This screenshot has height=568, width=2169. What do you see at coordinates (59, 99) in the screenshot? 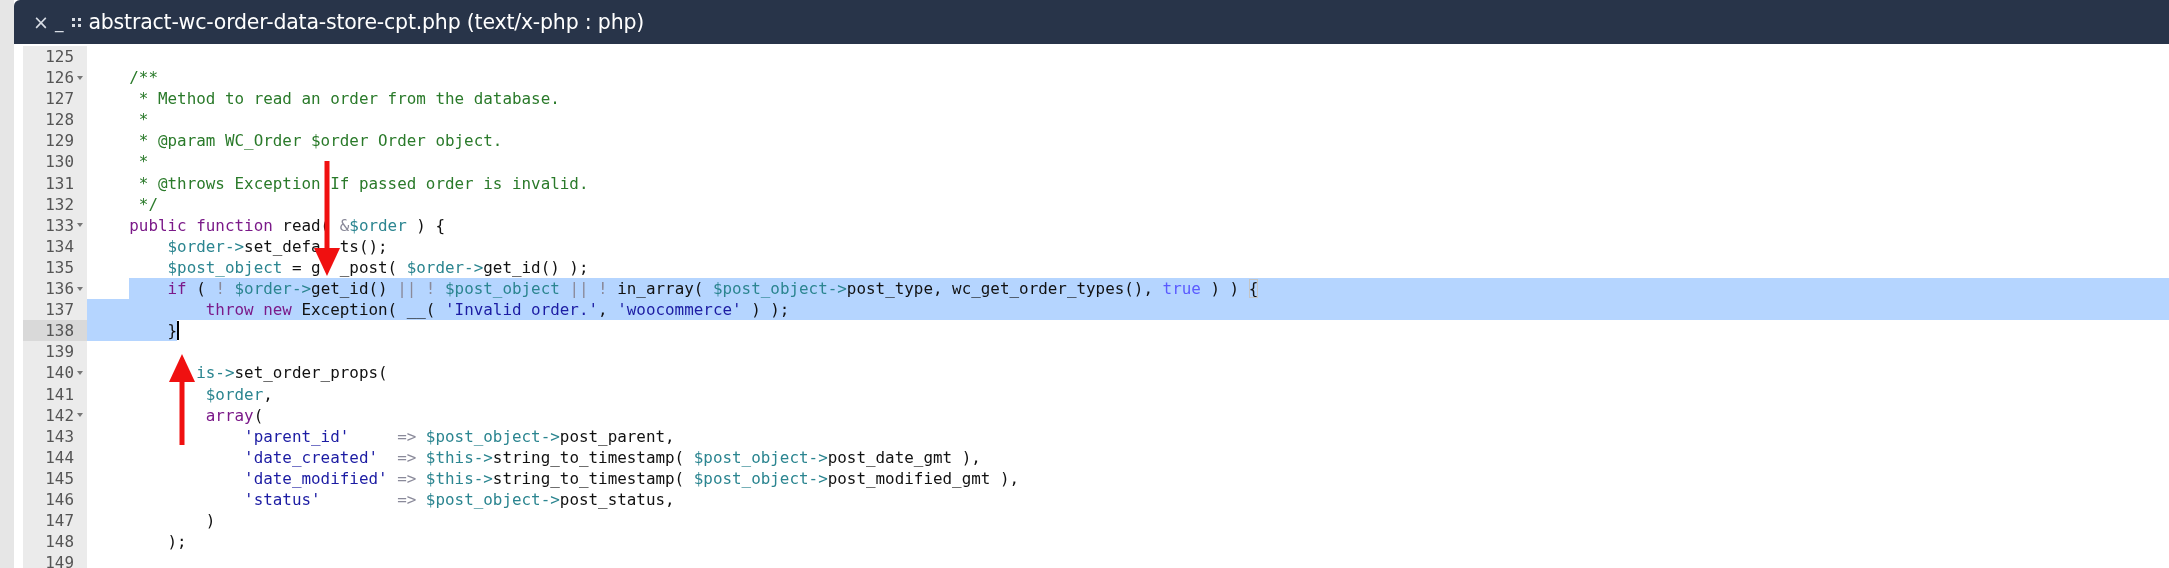
I see `line-number: 127` at bounding box center [59, 99].